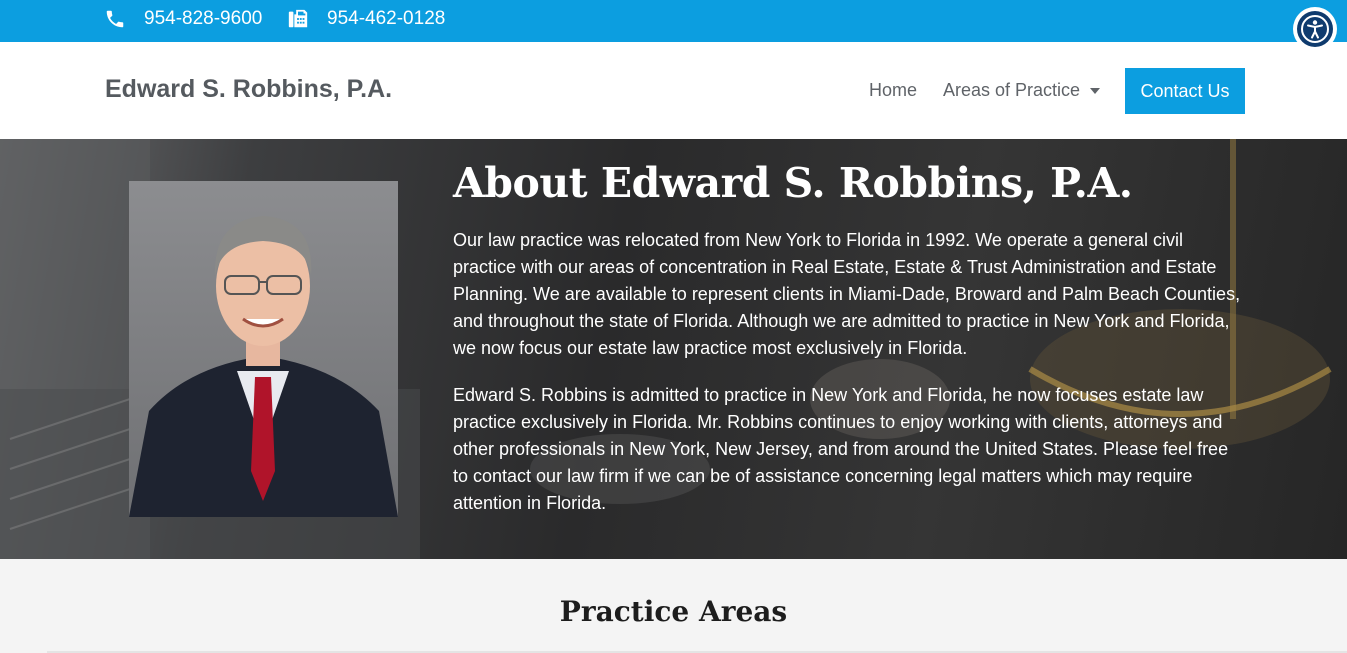 The width and height of the screenshot is (1347, 653). I want to click on nav-areas-label: Areas of Practice, so click(1012, 90).